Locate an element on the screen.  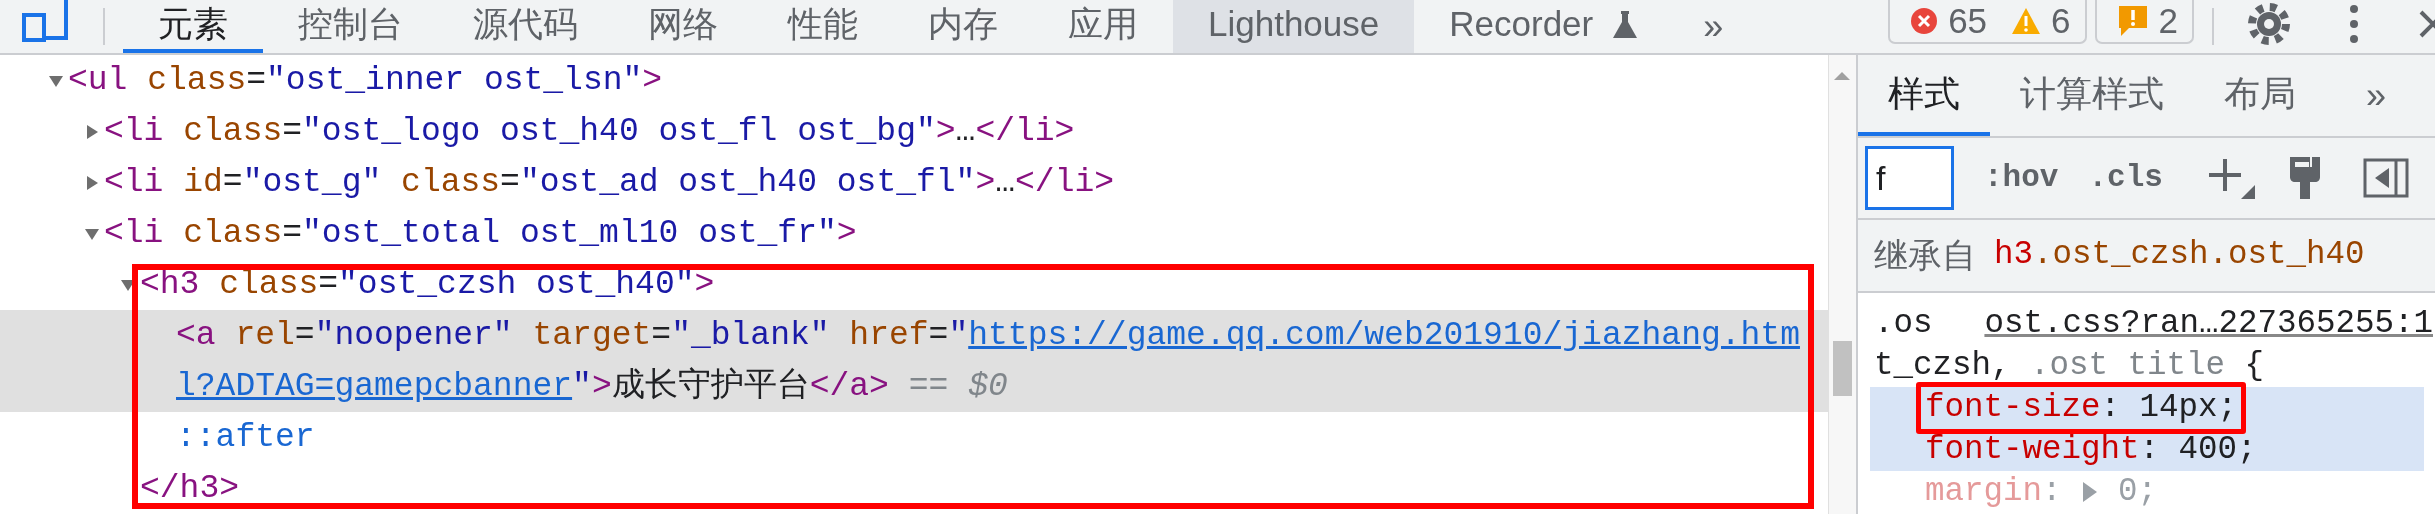
url-link: https://game.qq.com/web201910/jiazhang.htm is located at coordinates (1384, 335).